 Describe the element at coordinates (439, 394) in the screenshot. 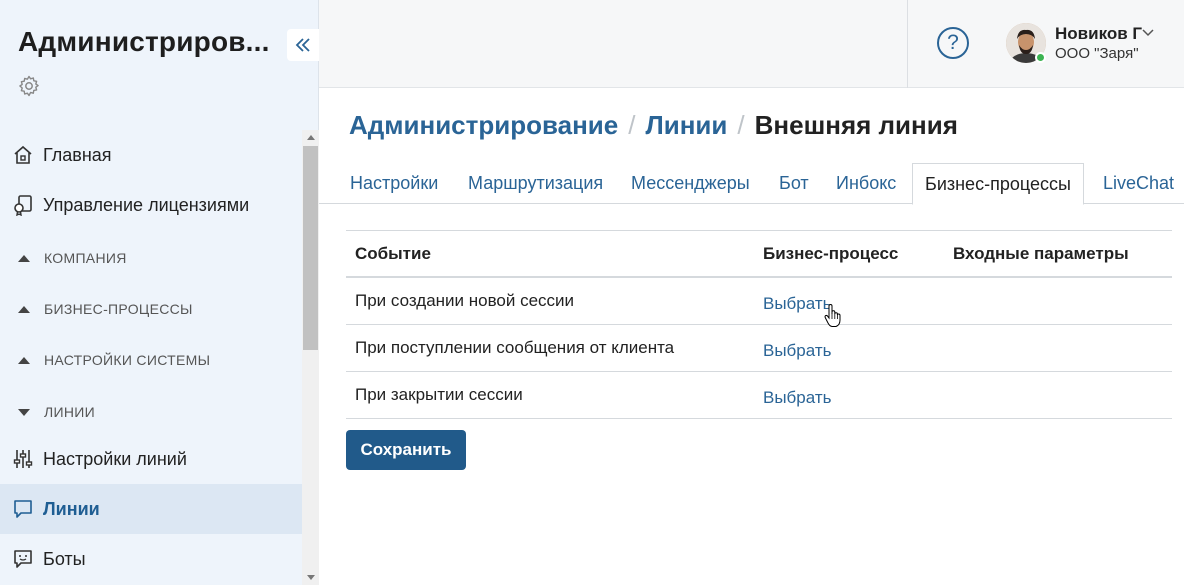

I see `event-name: При закрытии сессии` at that location.